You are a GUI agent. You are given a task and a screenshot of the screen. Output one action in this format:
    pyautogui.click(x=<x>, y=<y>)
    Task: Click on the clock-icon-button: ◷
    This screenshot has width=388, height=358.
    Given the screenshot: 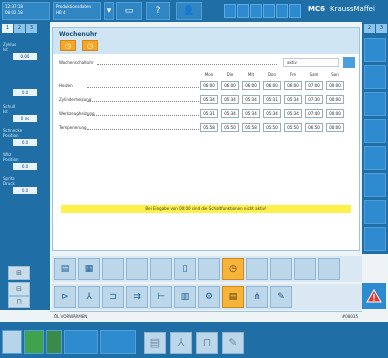 What is the action you would take?
    pyautogui.click(x=233, y=269)
    